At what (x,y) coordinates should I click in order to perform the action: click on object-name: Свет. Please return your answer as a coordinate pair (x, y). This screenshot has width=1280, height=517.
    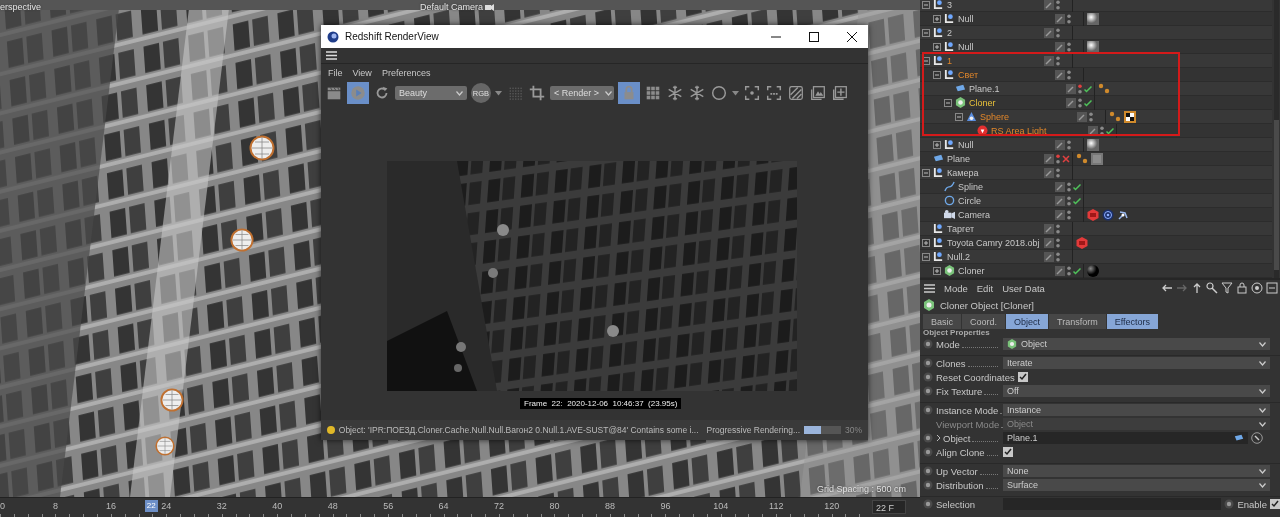
    Looking at the image, I should click on (968, 74).